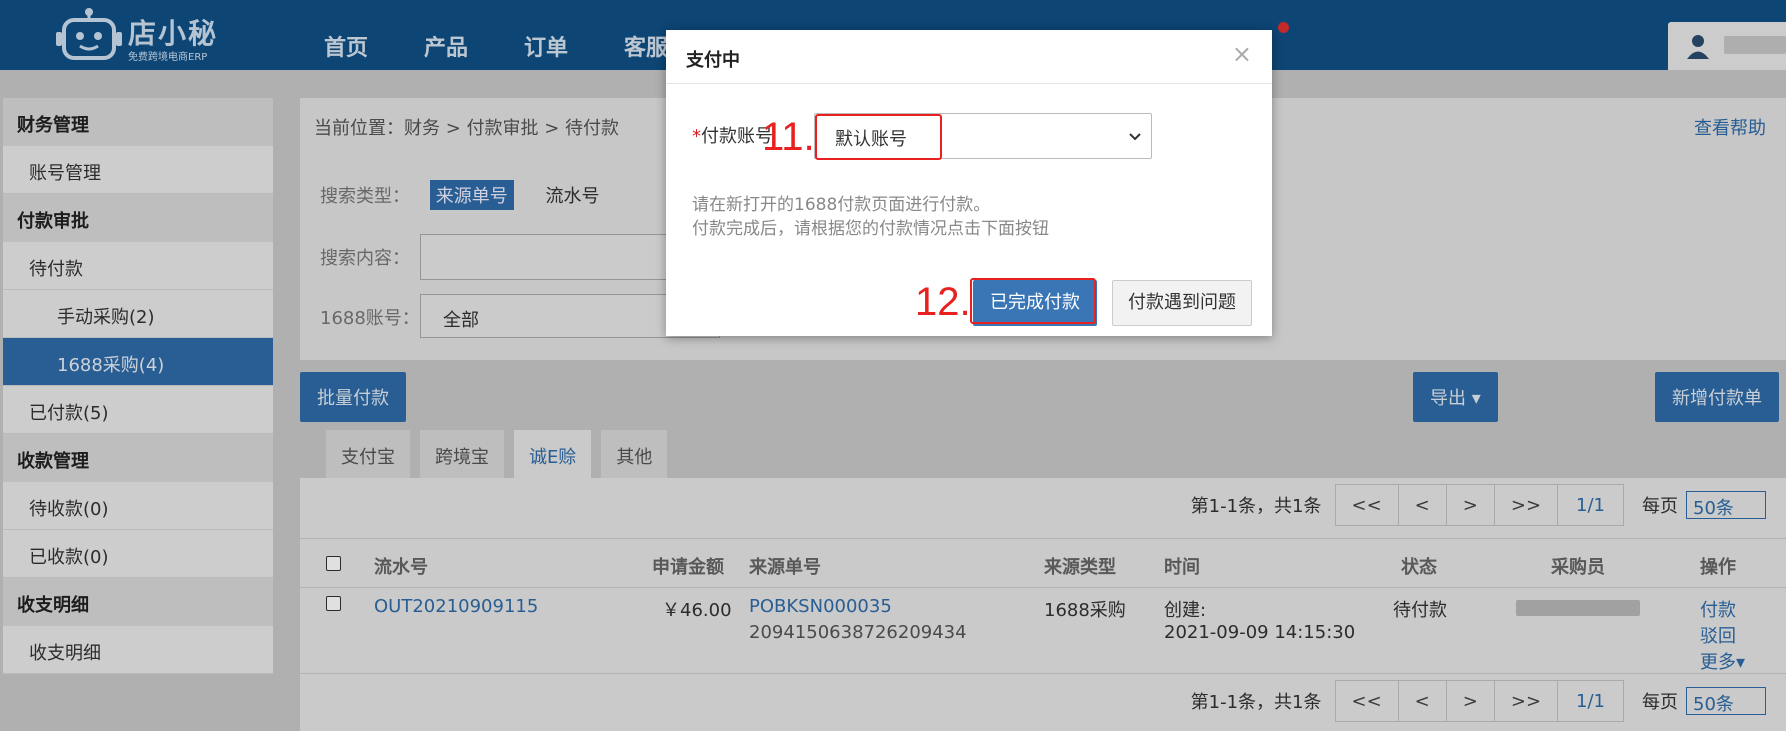 The width and height of the screenshot is (1786, 731). What do you see at coordinates (1182, 303) in the screenshot?
I see `payment-problem-button: 付款遇到问题` at bounding box center [1182, 303].